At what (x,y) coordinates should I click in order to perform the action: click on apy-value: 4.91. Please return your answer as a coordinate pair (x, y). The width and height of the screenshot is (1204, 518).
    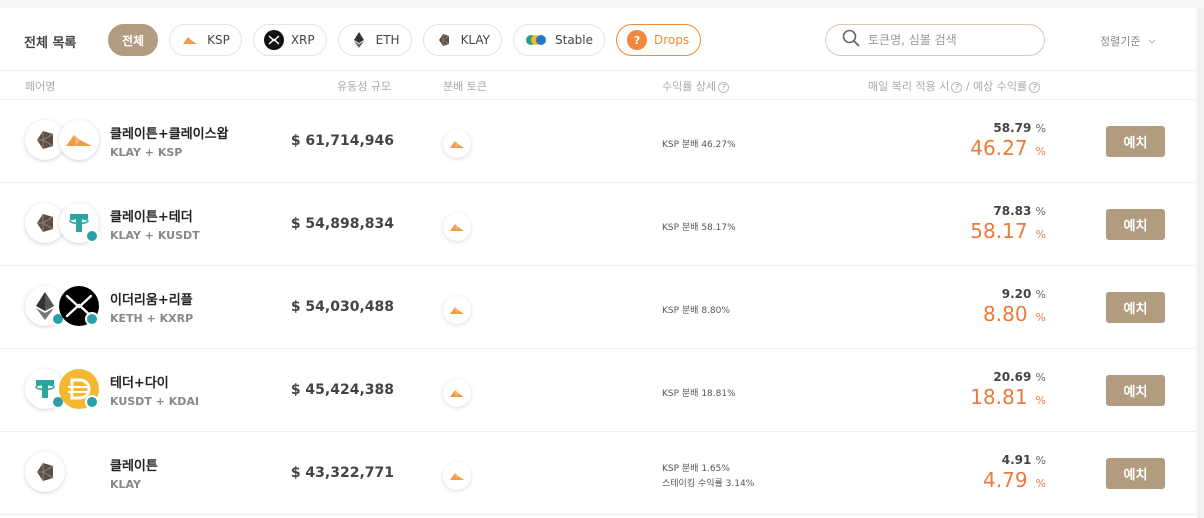
    Looking at the image, I should click on (1016, 460).